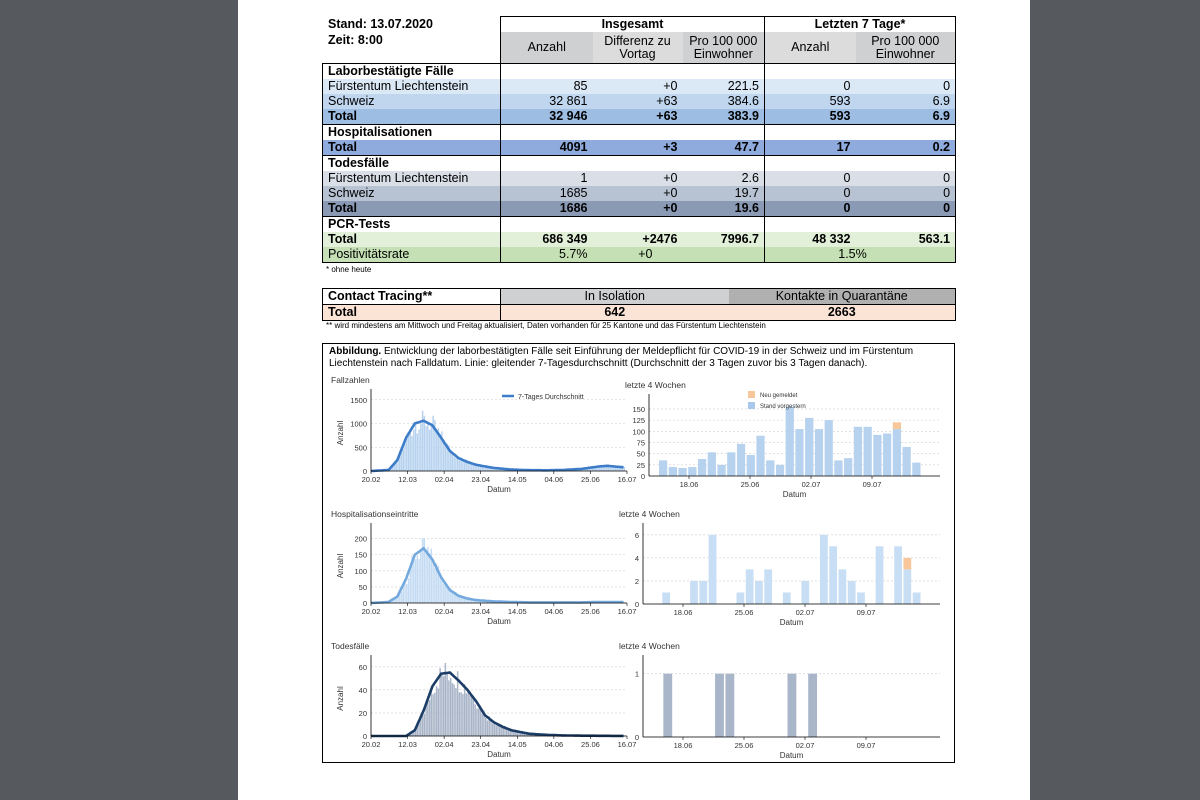  I want to click on legend-swatch-stand, so click(751, 405).